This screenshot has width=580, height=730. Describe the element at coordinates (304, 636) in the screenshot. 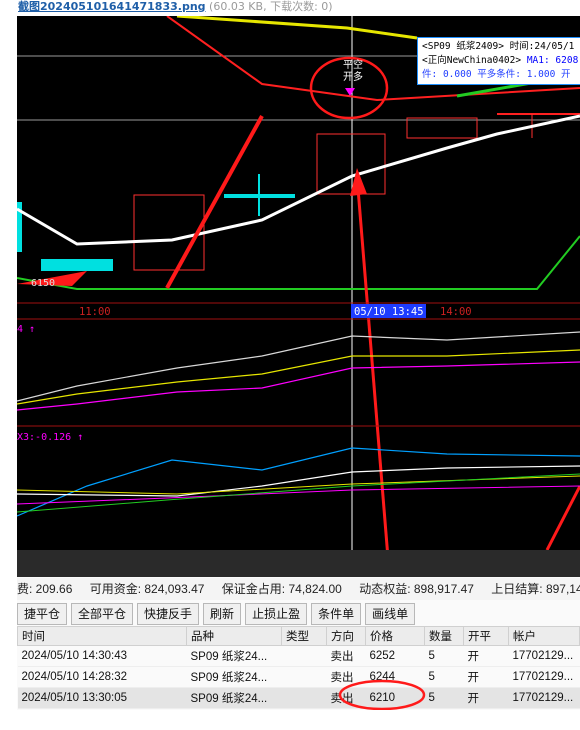

I see `col-type: 类型` at that location.